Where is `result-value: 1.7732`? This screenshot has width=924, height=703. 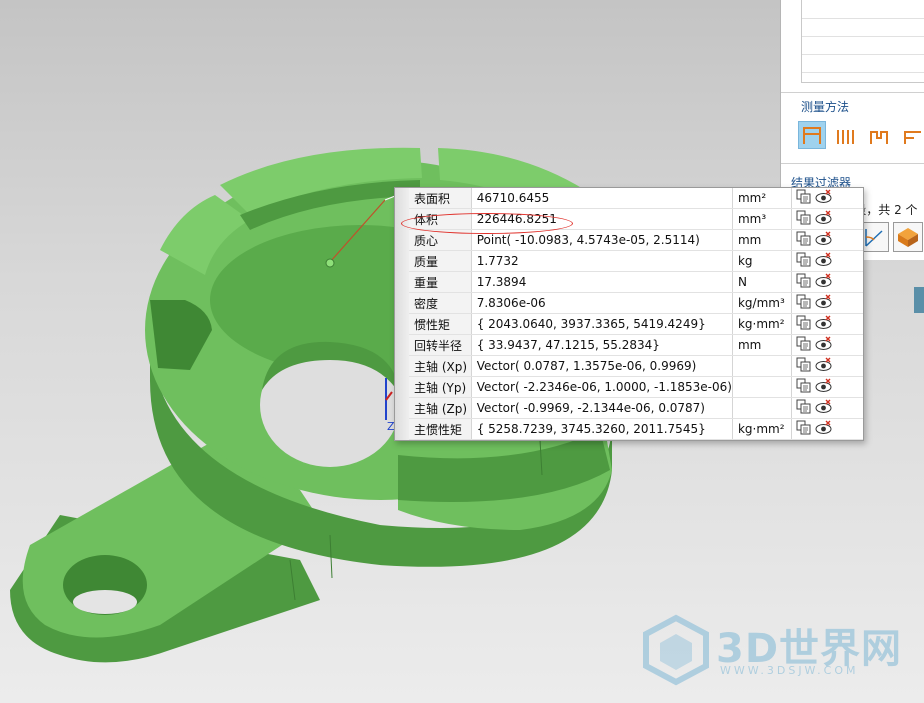
result-value: 1.7732 is located at coordinates (602, 261).